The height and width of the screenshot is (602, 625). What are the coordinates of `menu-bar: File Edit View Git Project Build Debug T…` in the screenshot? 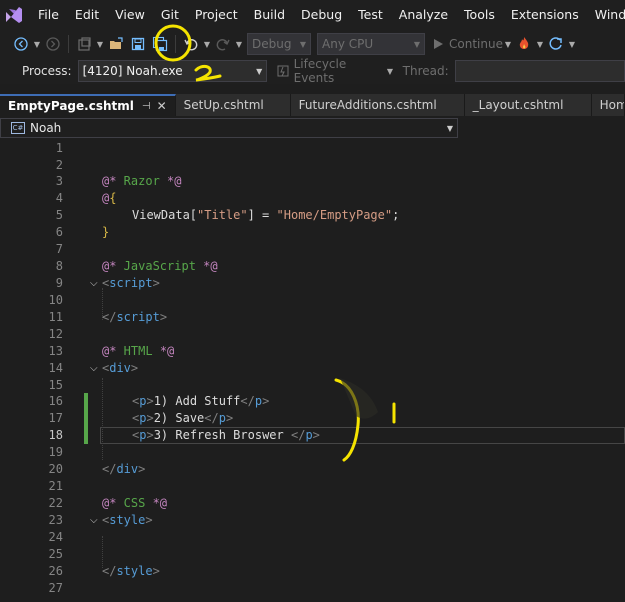 It's located at (312, 15).